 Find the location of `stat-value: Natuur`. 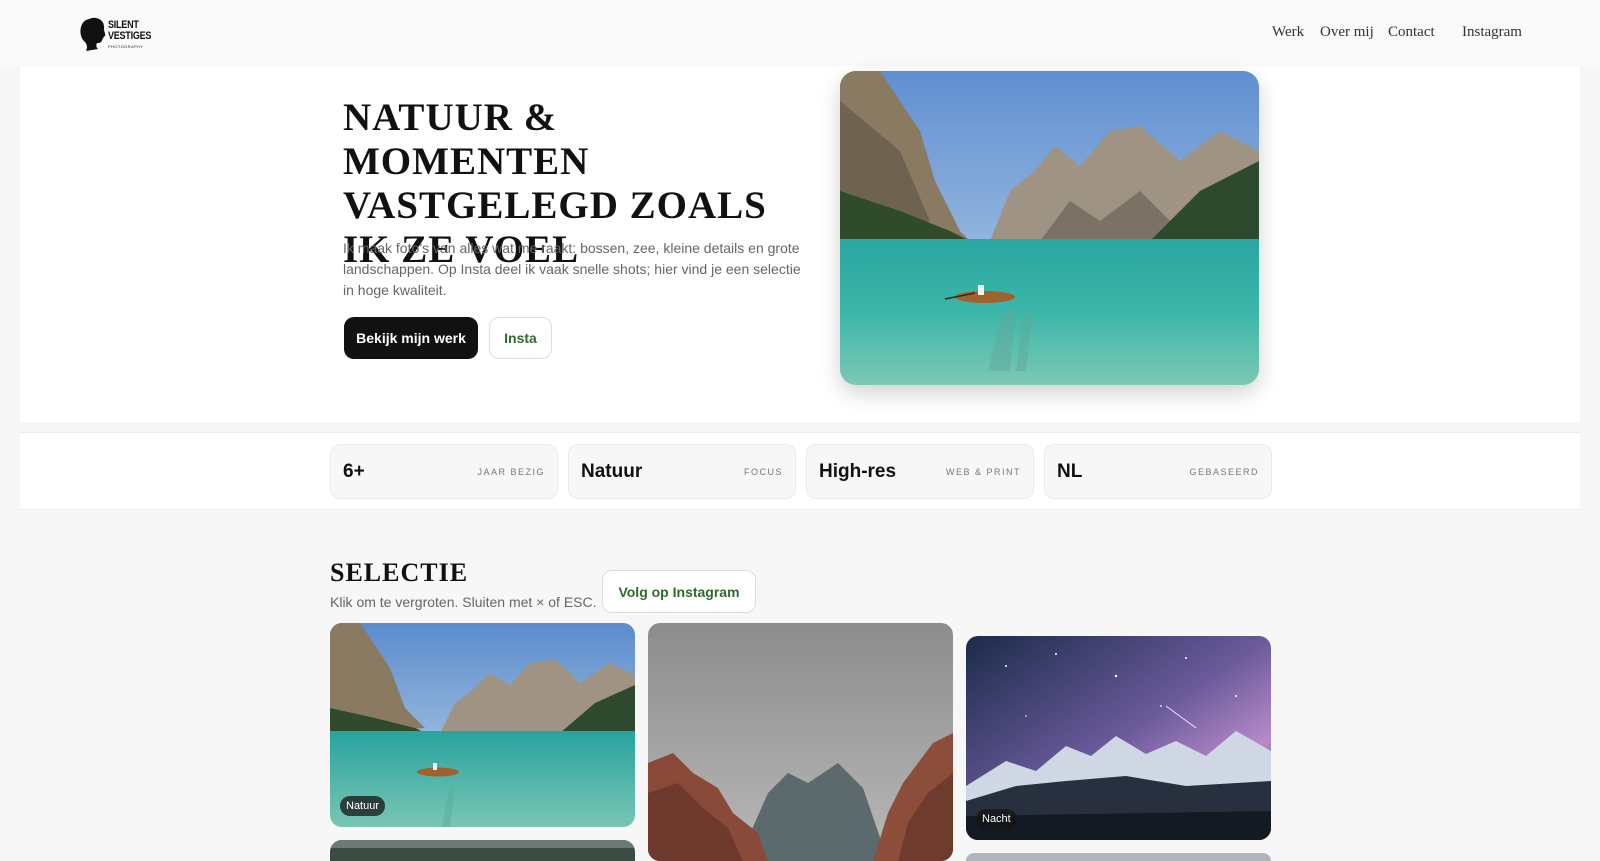

stat-value: Natuur is located at coordinates (612, 471).